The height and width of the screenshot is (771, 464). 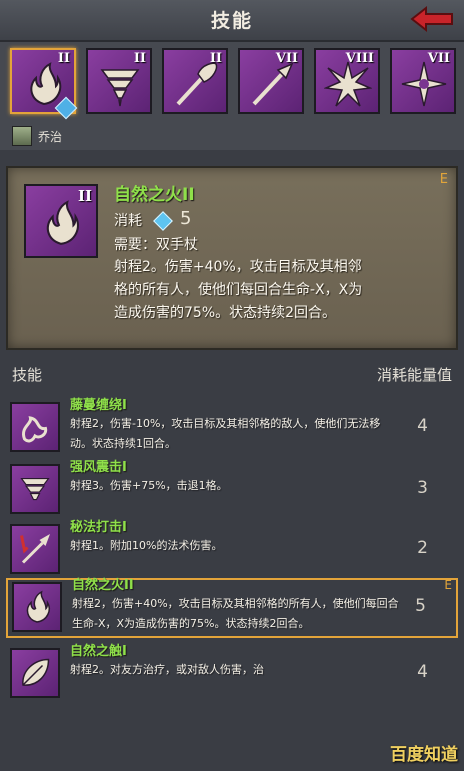 I want to click on page-title: 技能, so click(x=231, y=21).